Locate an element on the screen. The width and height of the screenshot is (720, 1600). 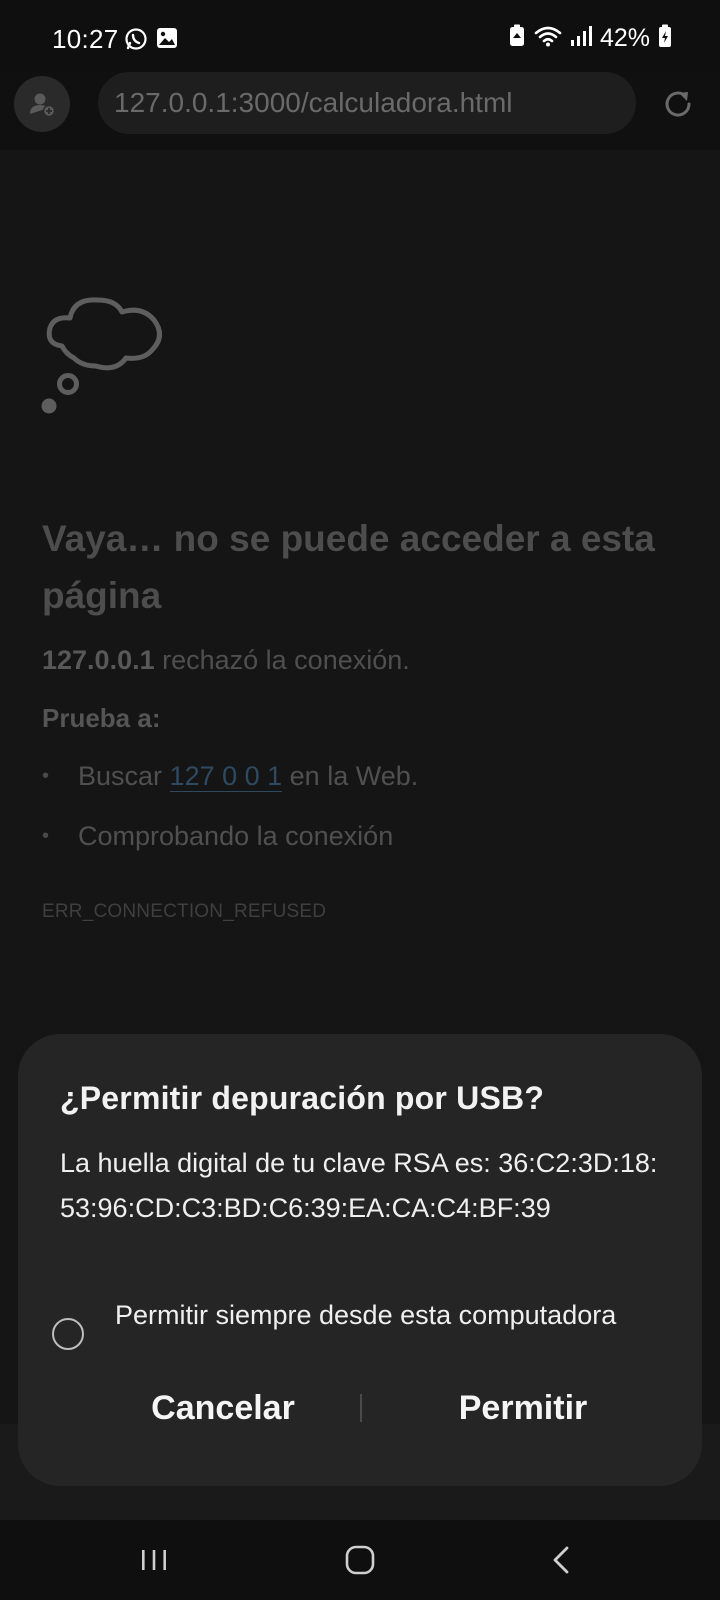
always-allow-label: Permitir siempre desde esta computadora is located at coordinates (375, 1315).